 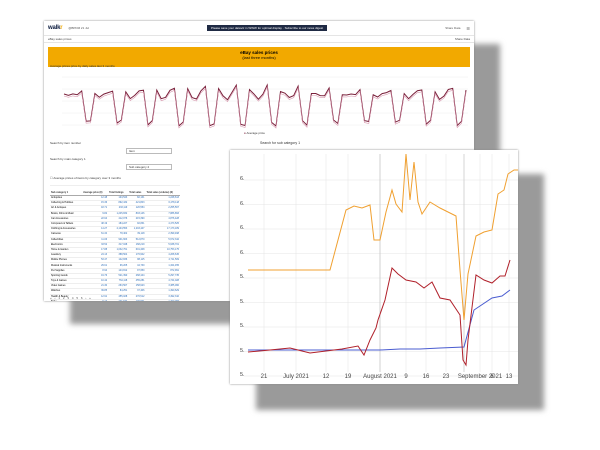 I want to click on x-tick-label: August 2021, so click(x=380, y=377).